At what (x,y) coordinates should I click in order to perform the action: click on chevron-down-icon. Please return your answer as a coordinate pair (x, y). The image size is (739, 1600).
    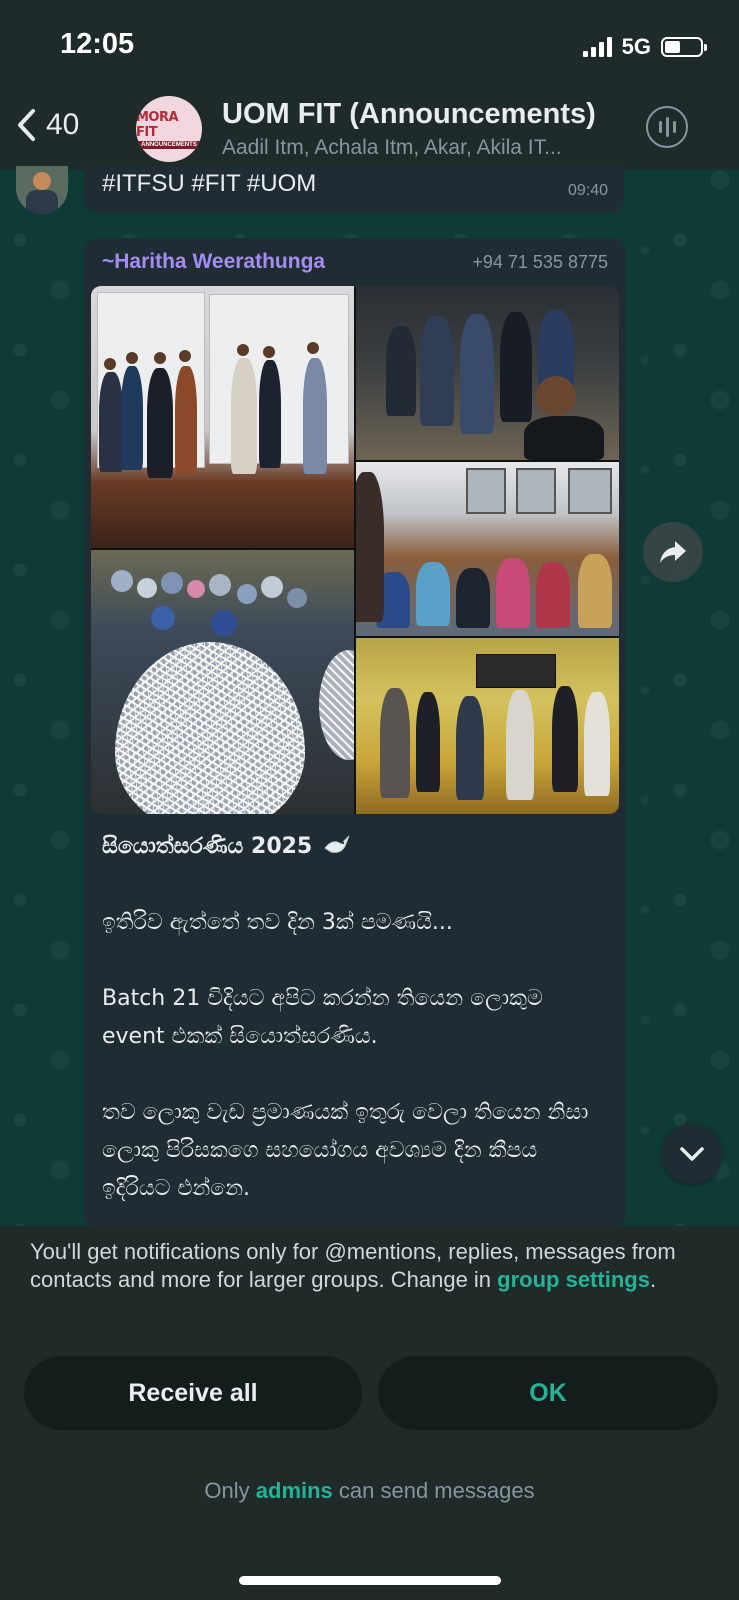
    Looking at the image, I should click on (692, 1154).